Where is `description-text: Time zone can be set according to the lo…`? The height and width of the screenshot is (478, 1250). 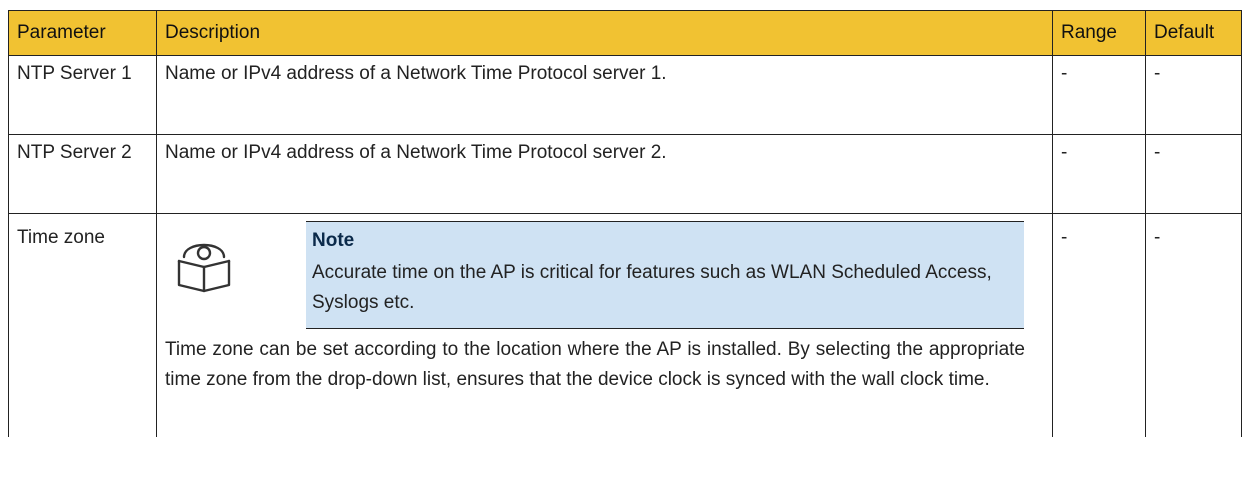 description-text: Time zone can be set according to the lo… is located at coordinates (595, 364).